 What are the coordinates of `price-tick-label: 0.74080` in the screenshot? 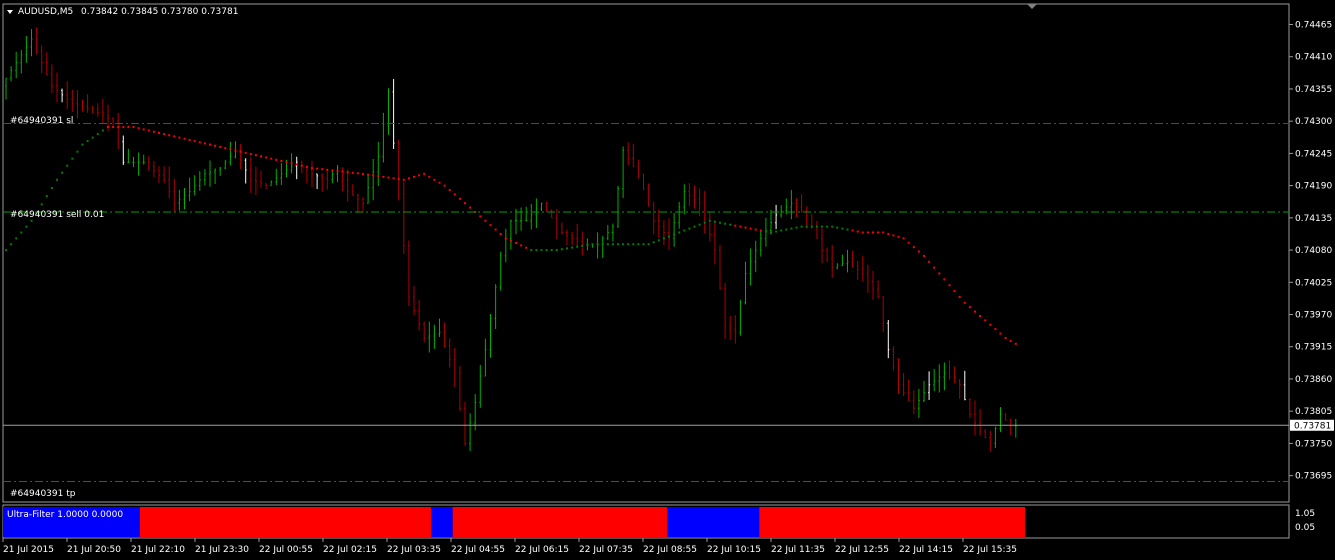 It's located at (1313, 251).